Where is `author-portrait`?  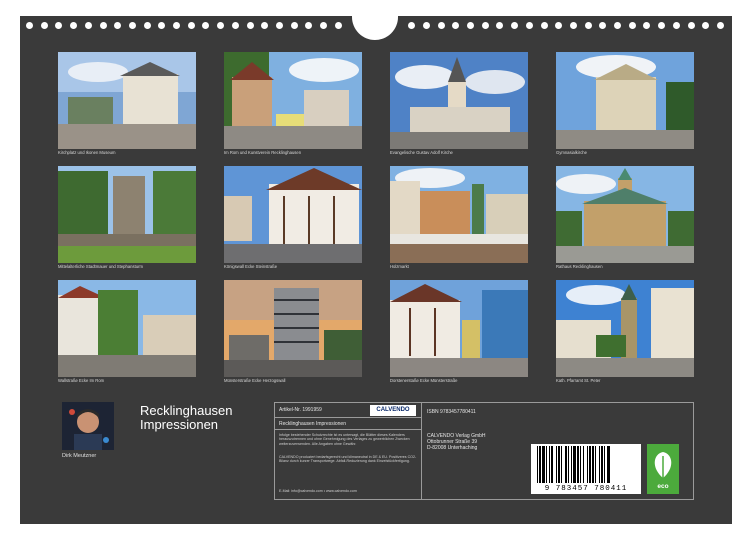 author-portrait is located at coordinates (88, 426).